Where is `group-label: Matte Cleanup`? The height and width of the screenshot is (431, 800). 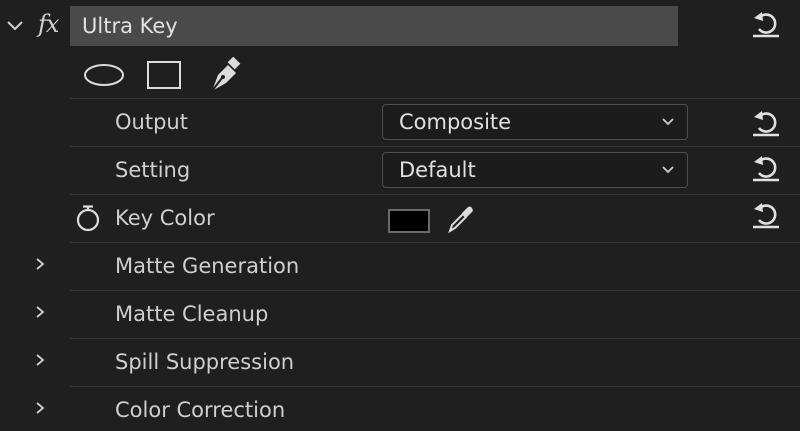 group-label: Matte Cleanup is located at coordinates (192, 314).